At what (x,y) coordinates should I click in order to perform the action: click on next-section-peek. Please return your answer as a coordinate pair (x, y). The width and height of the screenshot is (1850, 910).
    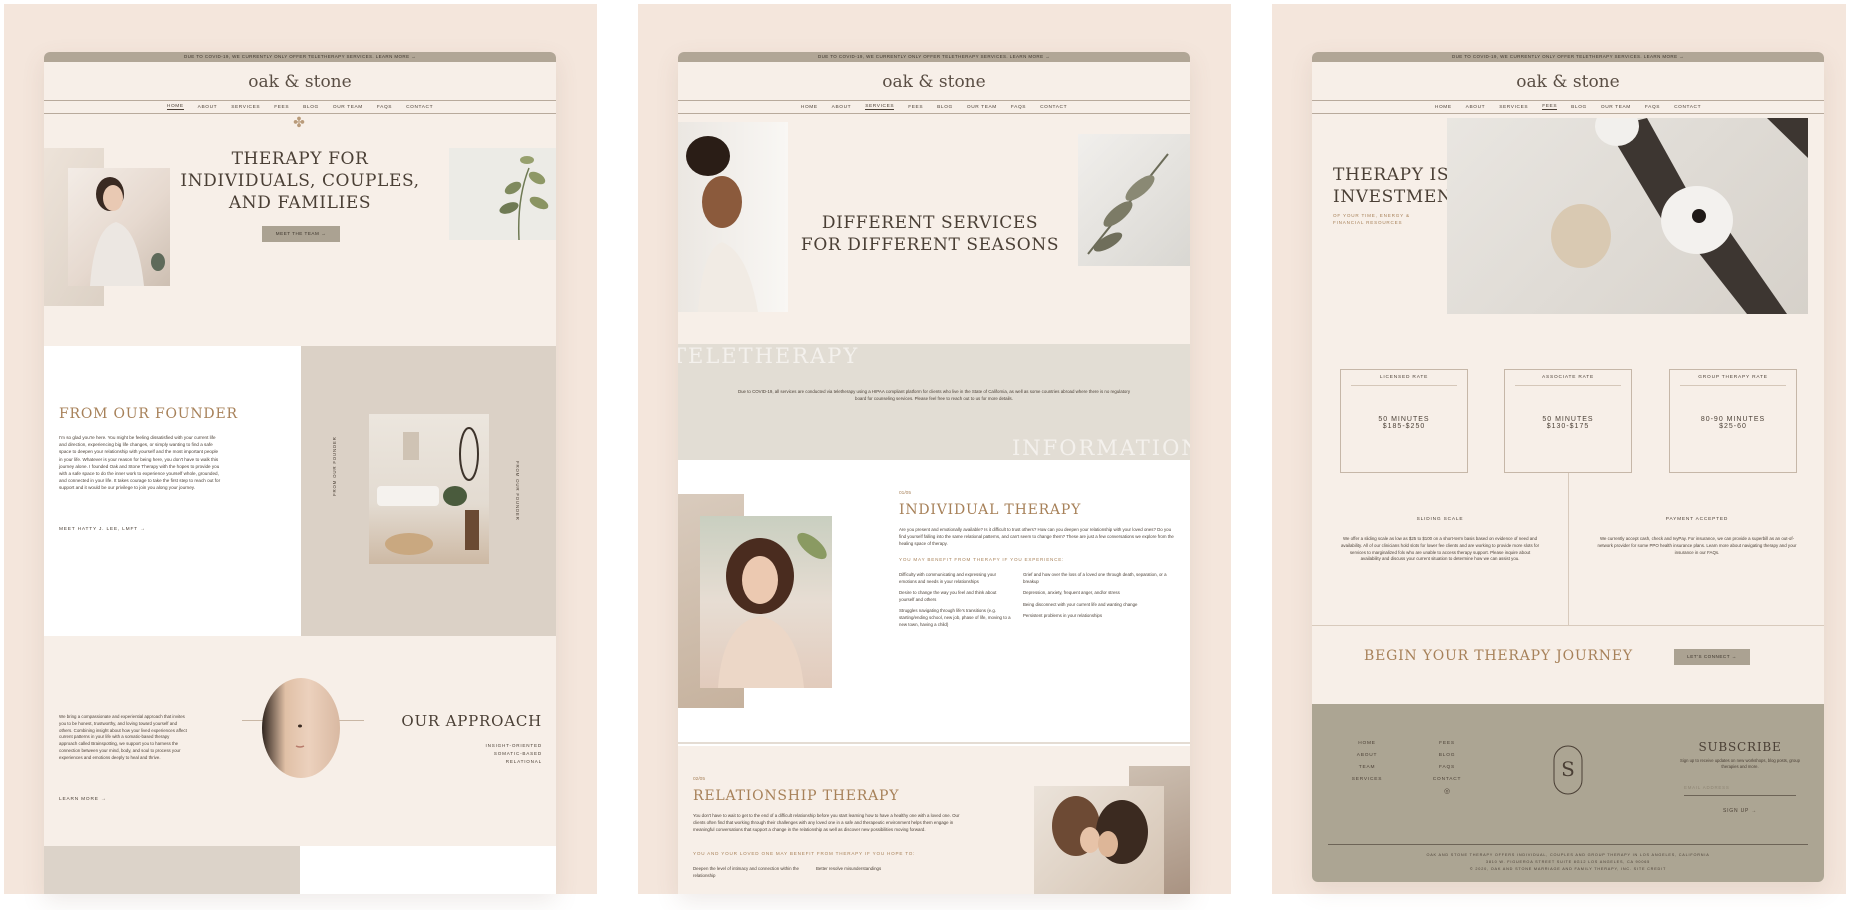
    Looking at the image, I should click on (172, 870).